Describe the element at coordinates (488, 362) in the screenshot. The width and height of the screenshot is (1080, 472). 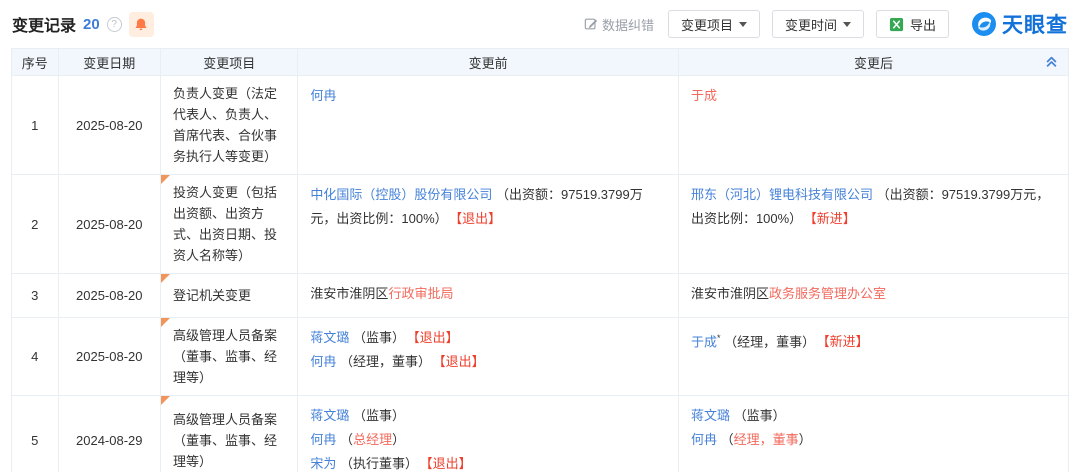
I see `change-entry-line: 何冉 （经理，董事） 【退出】` at that location.